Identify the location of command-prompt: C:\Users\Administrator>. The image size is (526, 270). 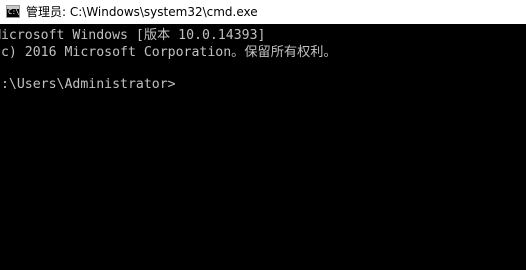
(88, 84).